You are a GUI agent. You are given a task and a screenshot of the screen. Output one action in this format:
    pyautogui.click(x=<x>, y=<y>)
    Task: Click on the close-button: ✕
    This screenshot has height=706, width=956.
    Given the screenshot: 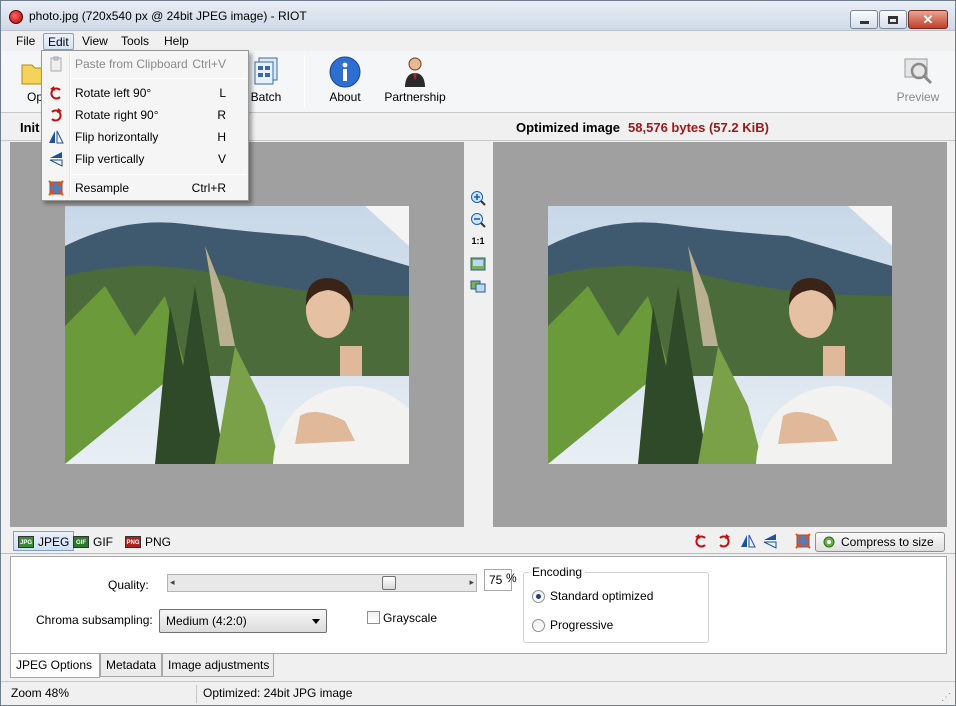 What is the action you would take?
    pyautogui.click(x=928, y=19)
    